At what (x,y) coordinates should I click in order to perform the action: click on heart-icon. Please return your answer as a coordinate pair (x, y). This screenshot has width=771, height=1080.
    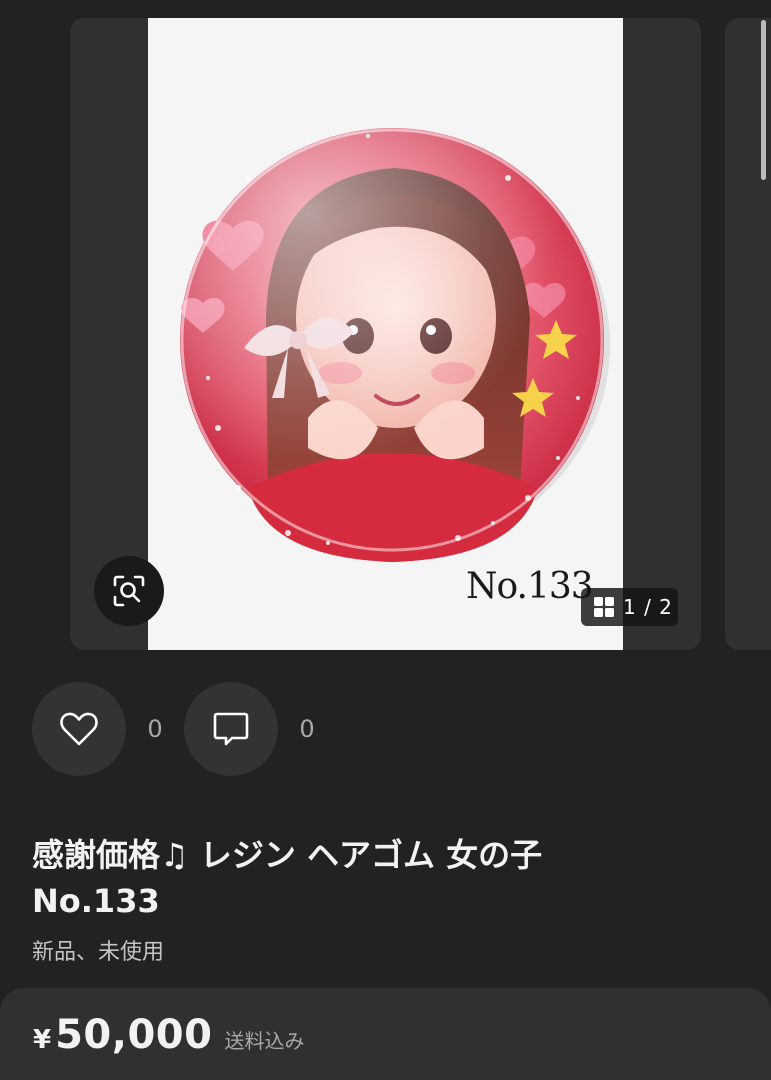
    Looking at the image, I should click on (79, 729).